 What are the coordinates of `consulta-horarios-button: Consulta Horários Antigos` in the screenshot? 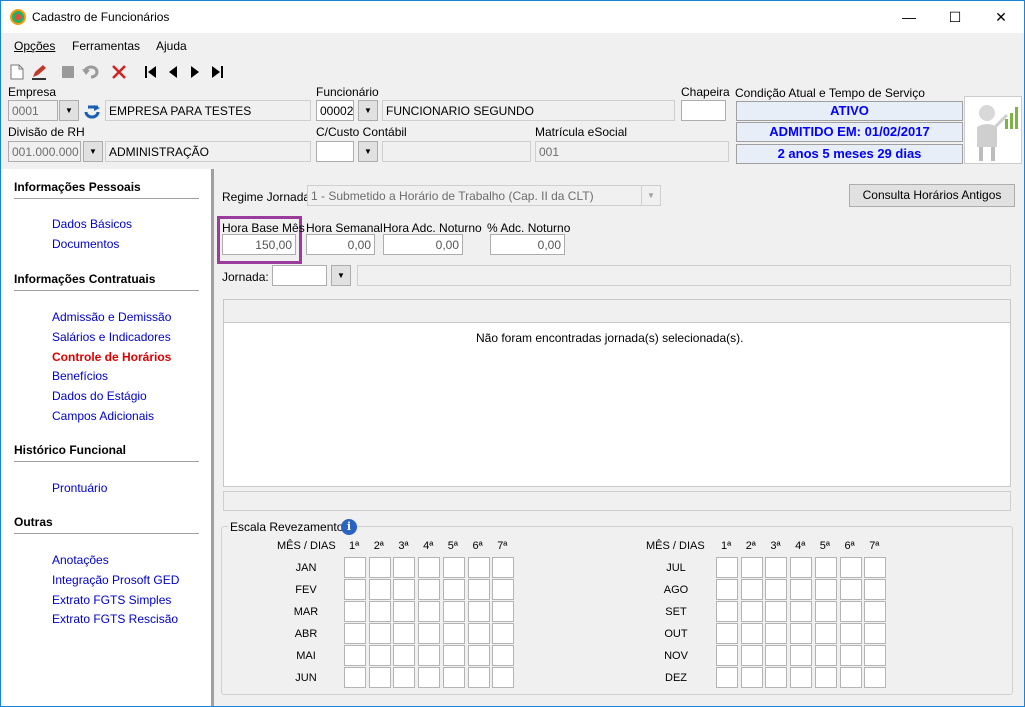 It's located at (932, 195).